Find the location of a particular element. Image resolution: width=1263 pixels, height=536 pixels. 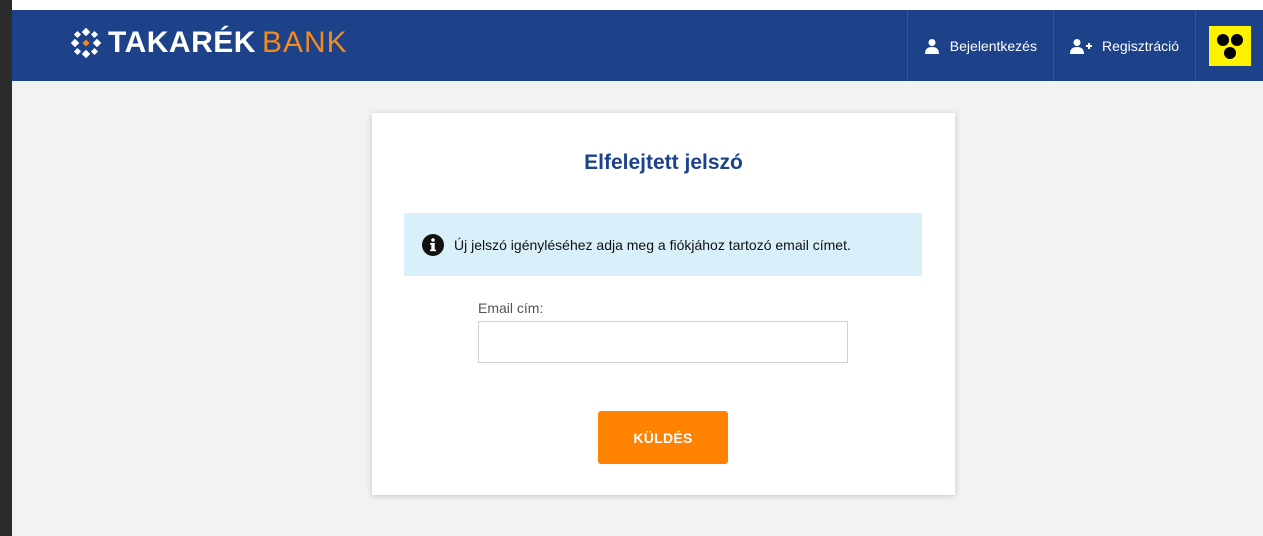

user-plus-icon is located at coordinates (1080, 46).